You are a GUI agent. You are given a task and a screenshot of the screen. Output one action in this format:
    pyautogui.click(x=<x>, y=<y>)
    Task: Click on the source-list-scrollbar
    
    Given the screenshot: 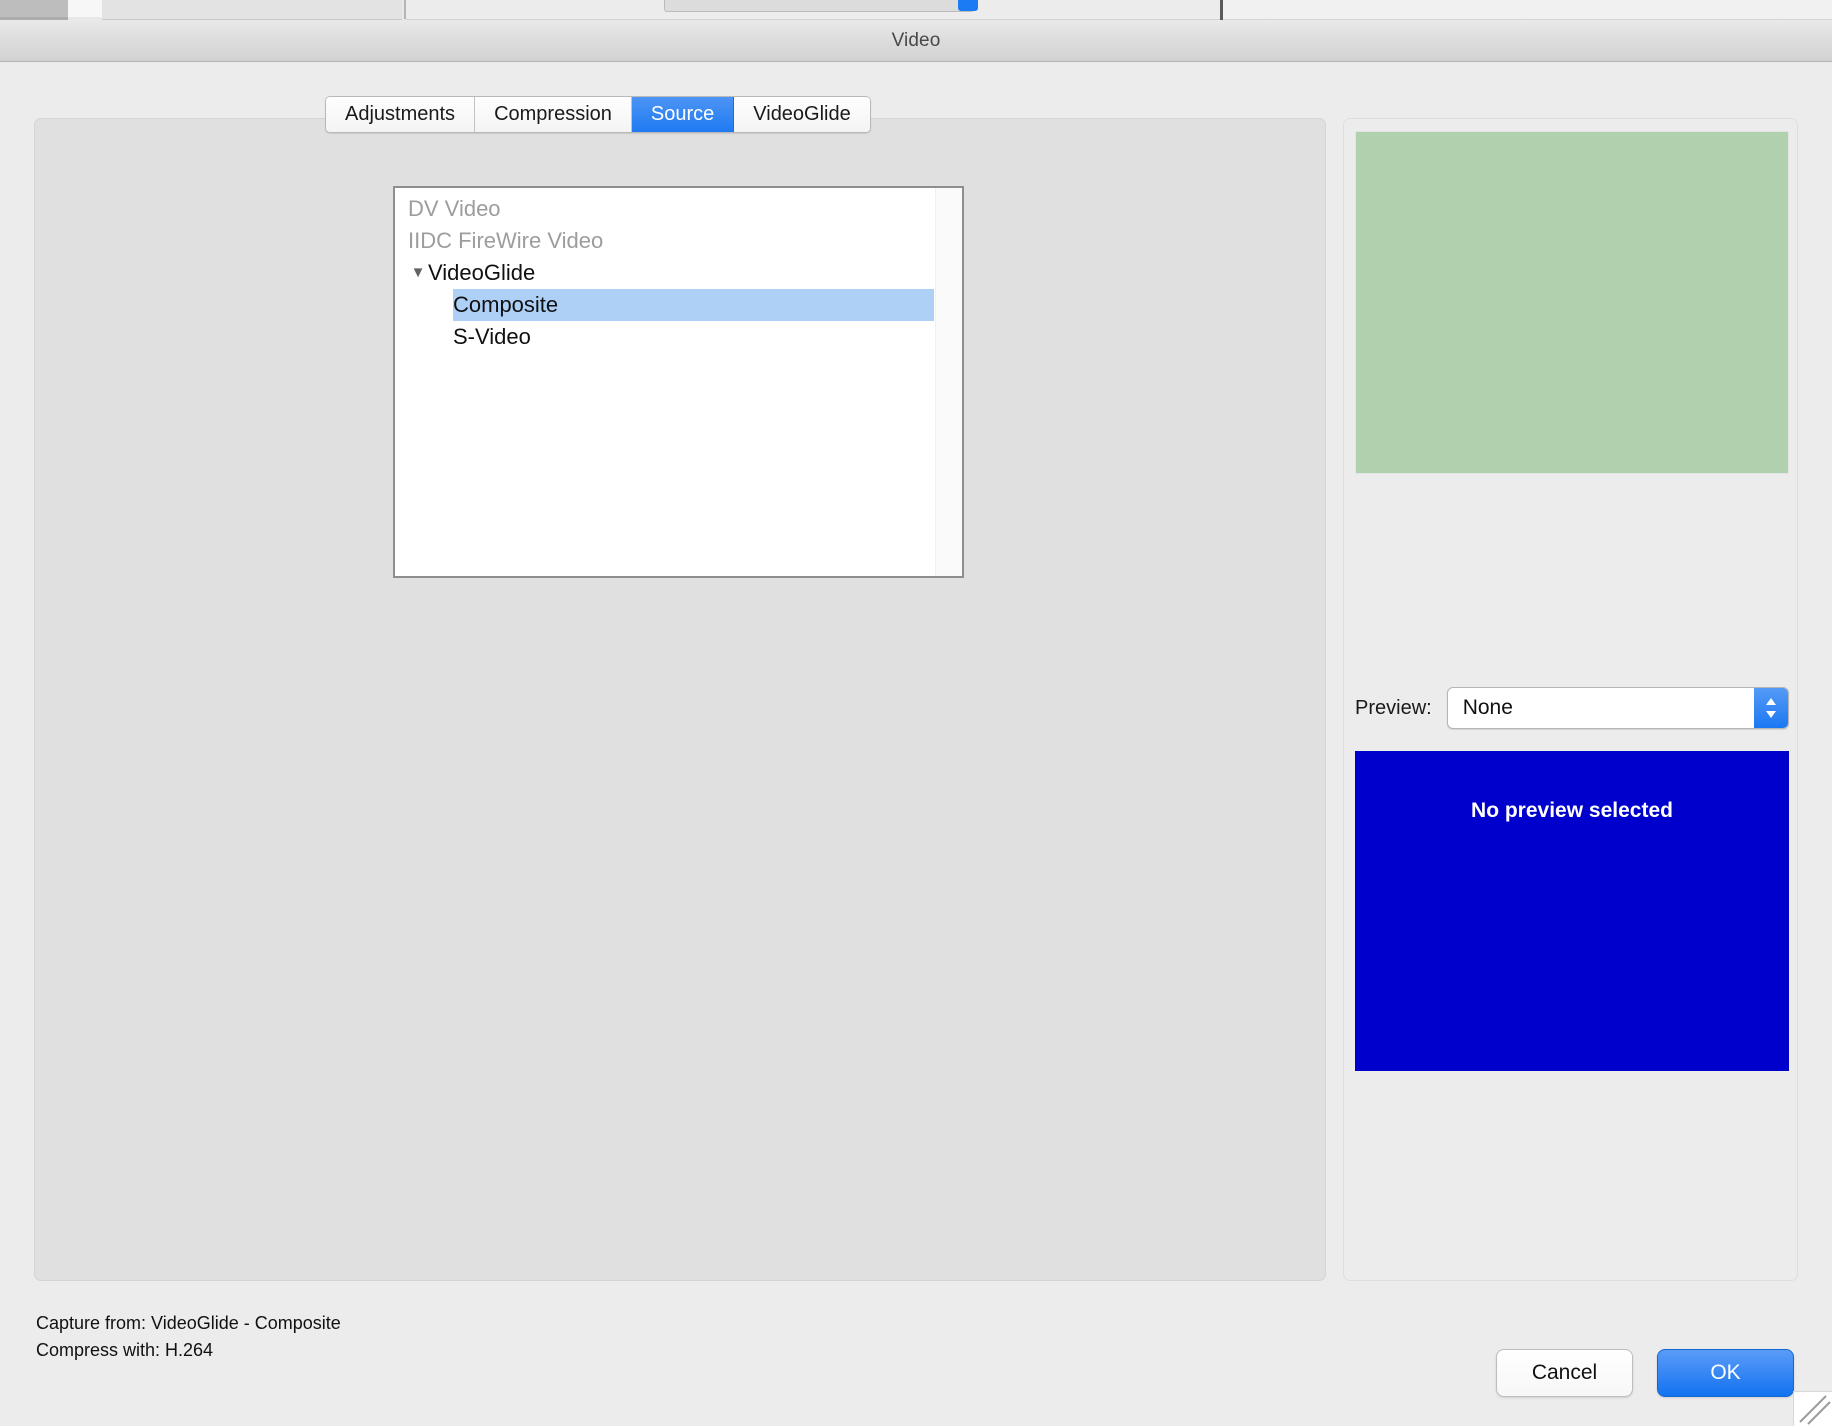 What is the action you would take?
    pyautogui.click(x=948, y=382)
    